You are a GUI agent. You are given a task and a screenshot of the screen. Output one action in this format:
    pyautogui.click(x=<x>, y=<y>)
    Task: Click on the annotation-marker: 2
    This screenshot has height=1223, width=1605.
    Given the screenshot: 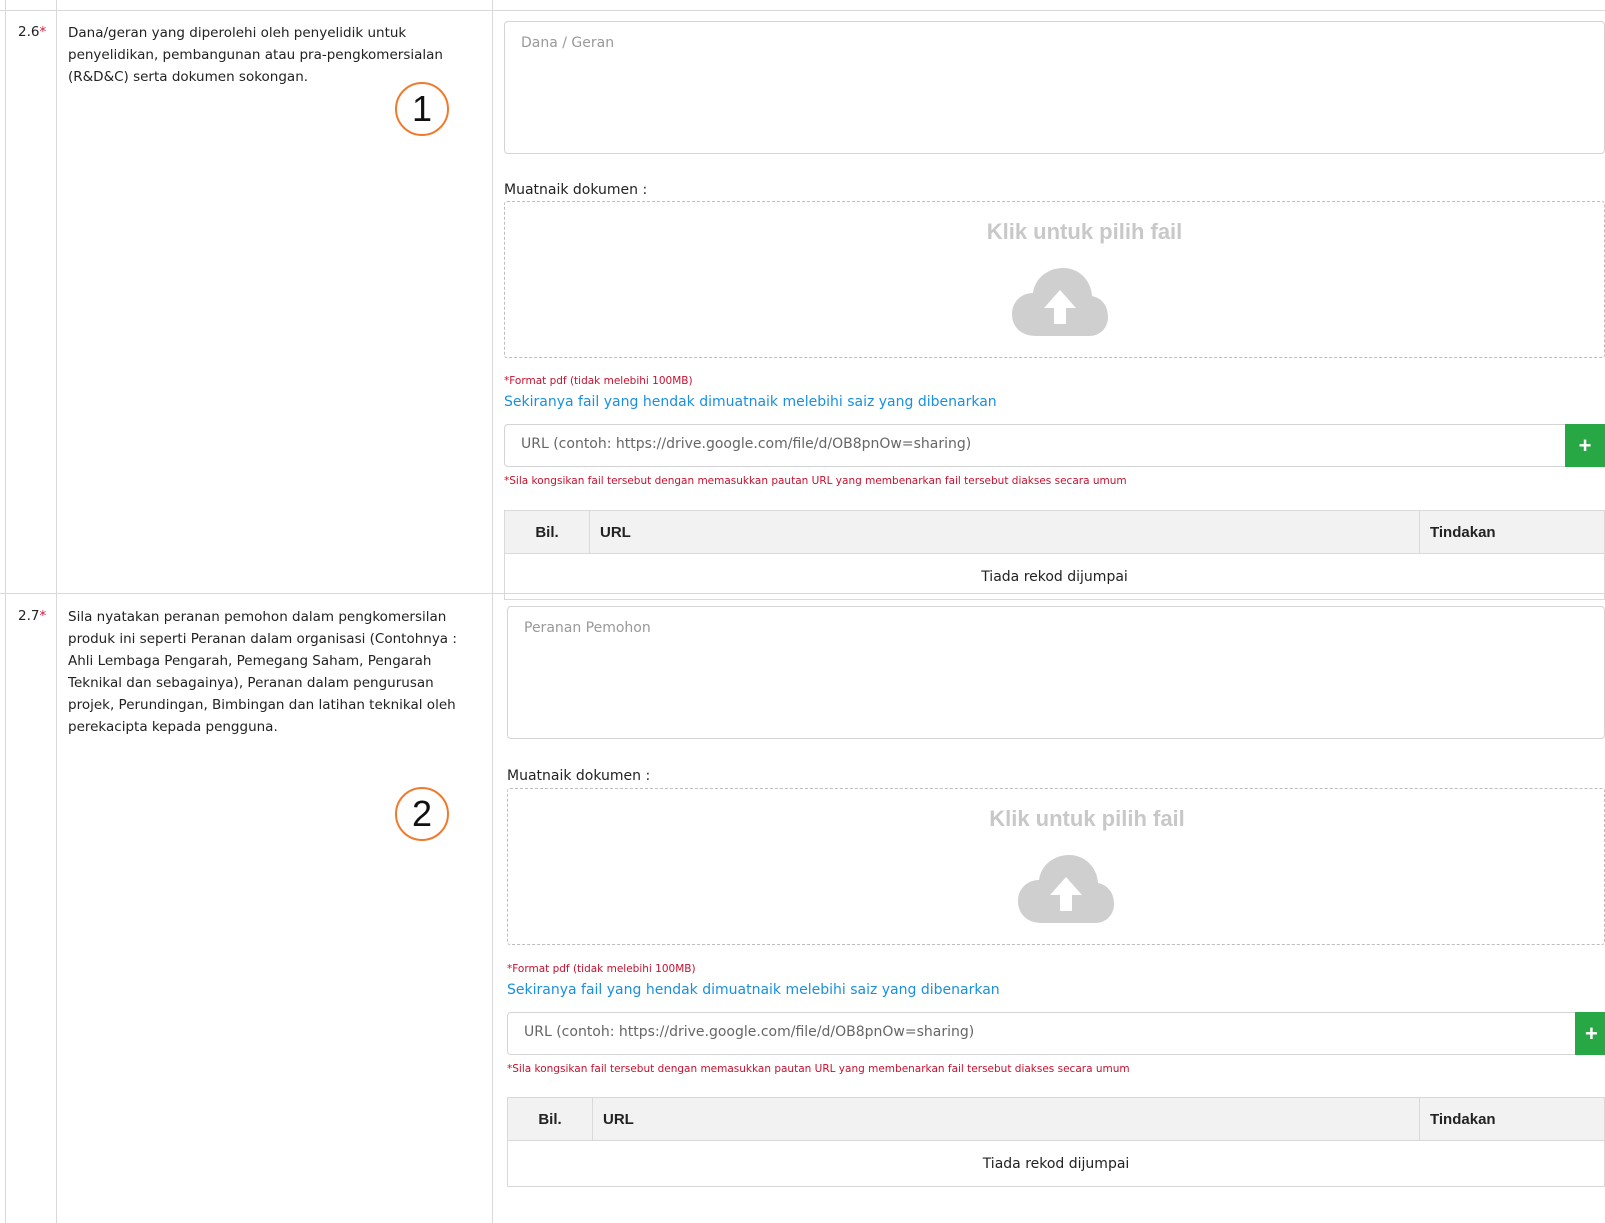 What is the action you would take?
    pyautogui.click(x=422, y=814)
    